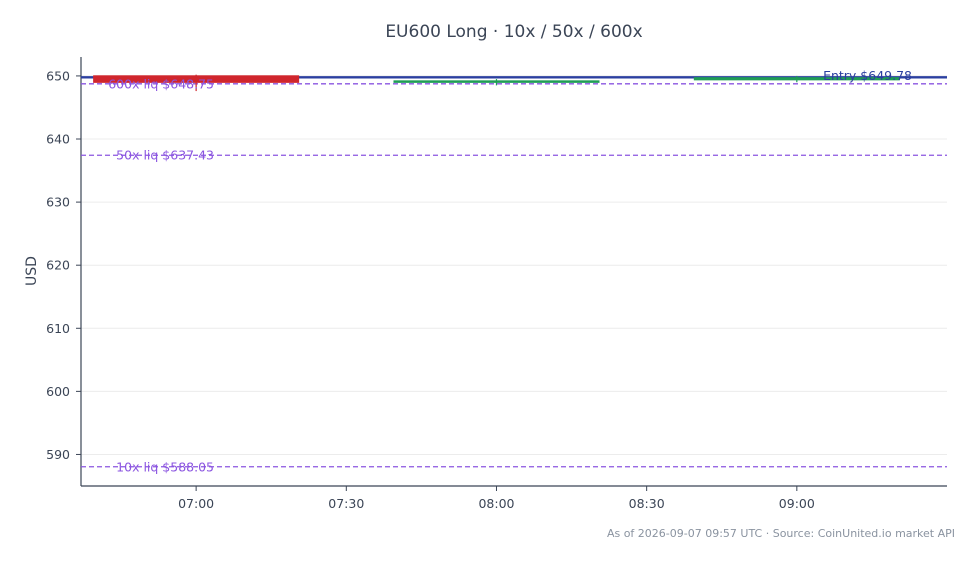  I want to click on y-tick-label: 600, so click(58, 391).